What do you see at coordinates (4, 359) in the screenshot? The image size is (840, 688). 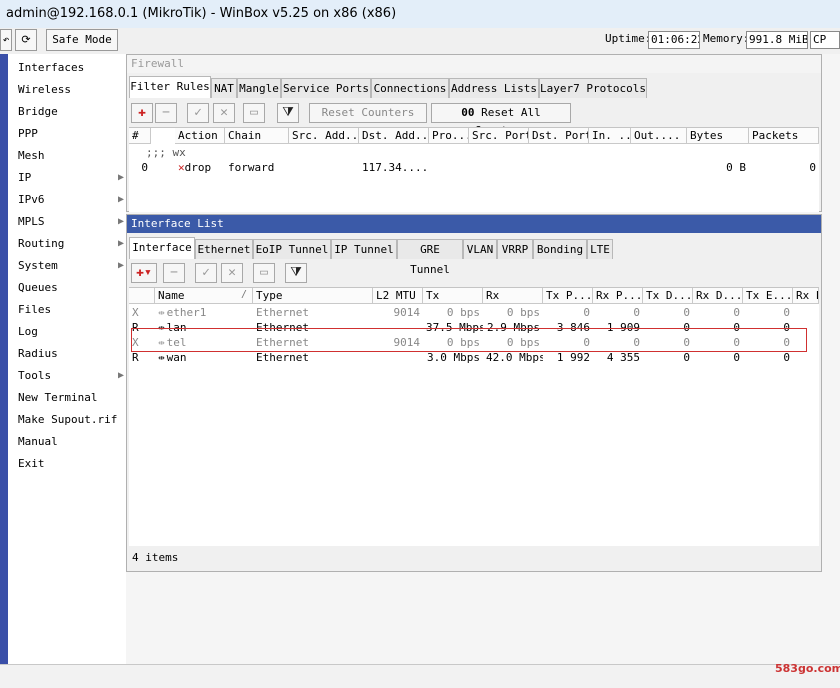 I see `sidebar-accent-strip` at bounding box center [4, 359].